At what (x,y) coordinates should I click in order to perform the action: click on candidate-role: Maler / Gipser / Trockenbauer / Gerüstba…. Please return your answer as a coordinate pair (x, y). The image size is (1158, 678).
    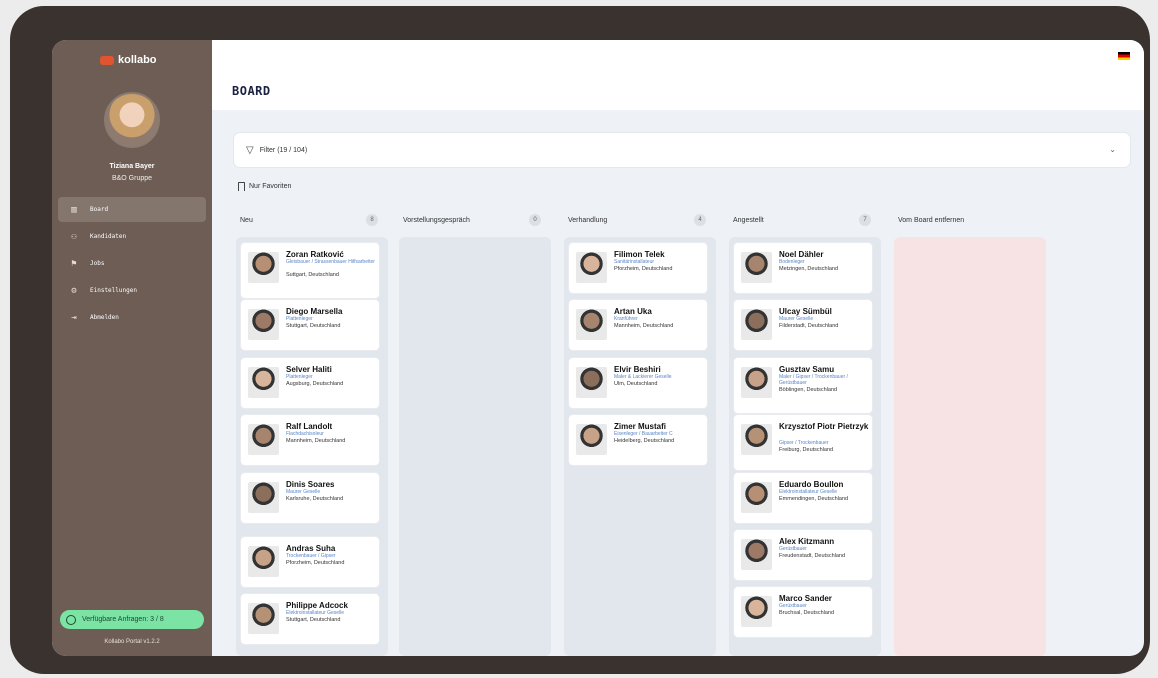
    Looking at the image, I should click on (813, 380).